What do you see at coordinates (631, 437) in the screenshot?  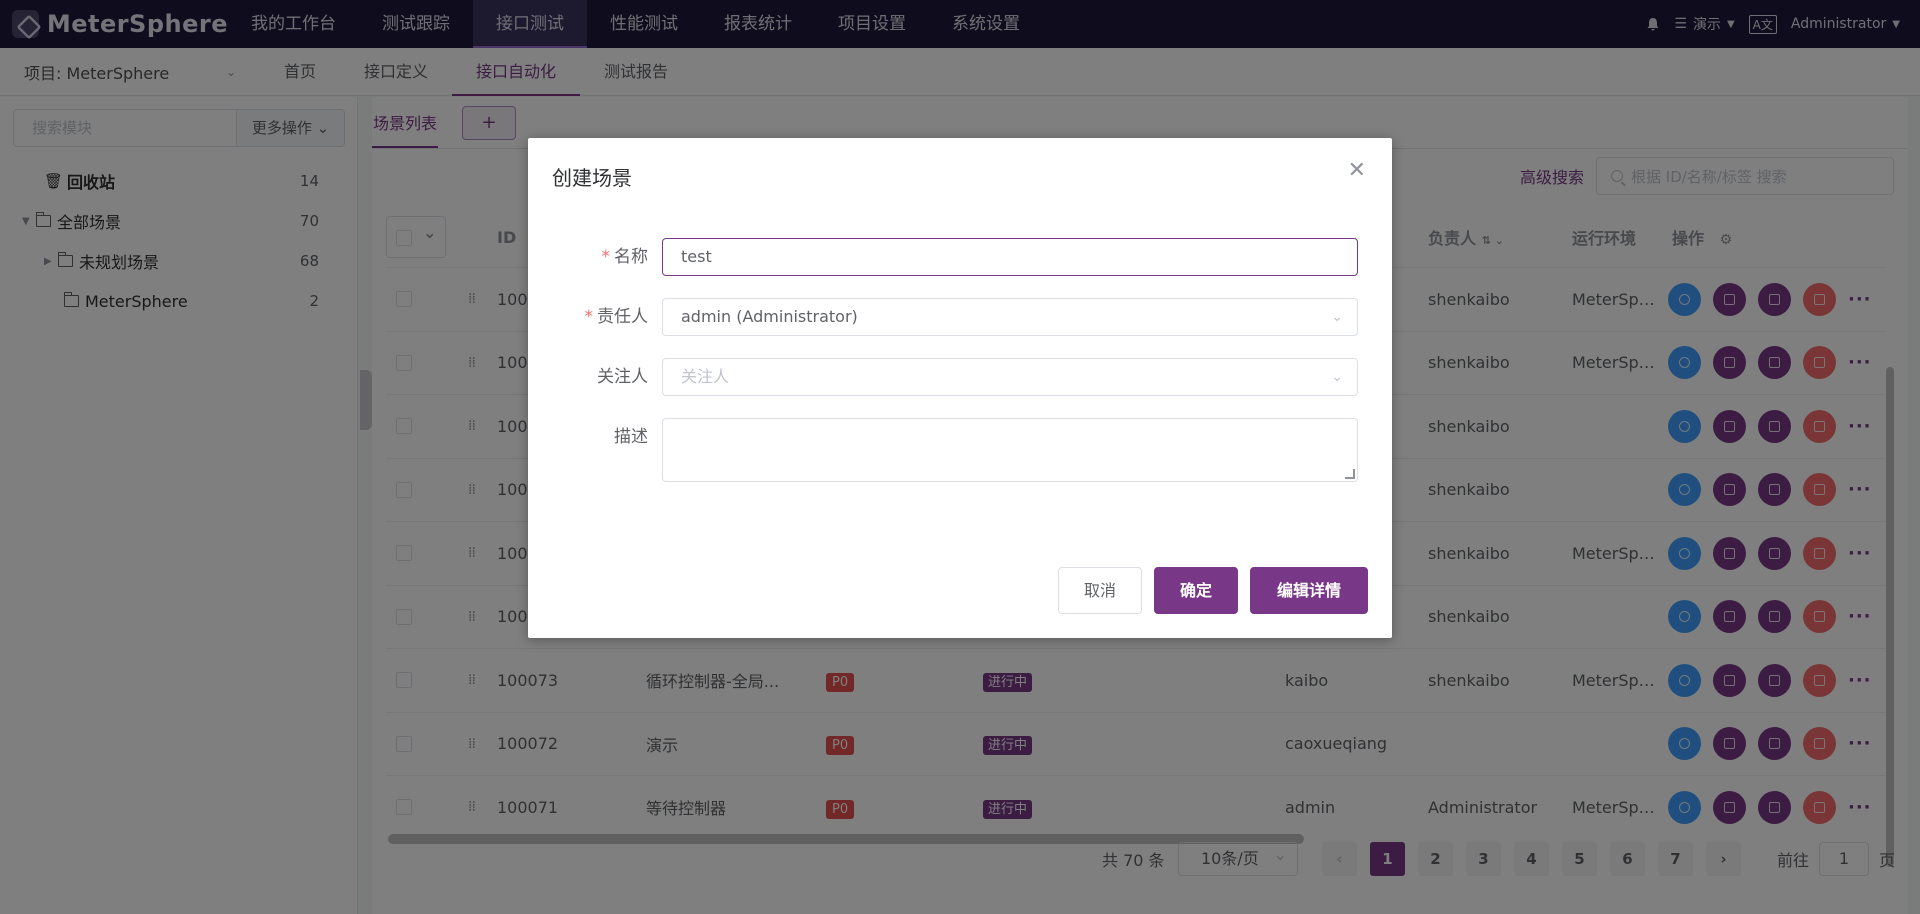 I see `description-label: 描述` at bounding box center [631, 437].